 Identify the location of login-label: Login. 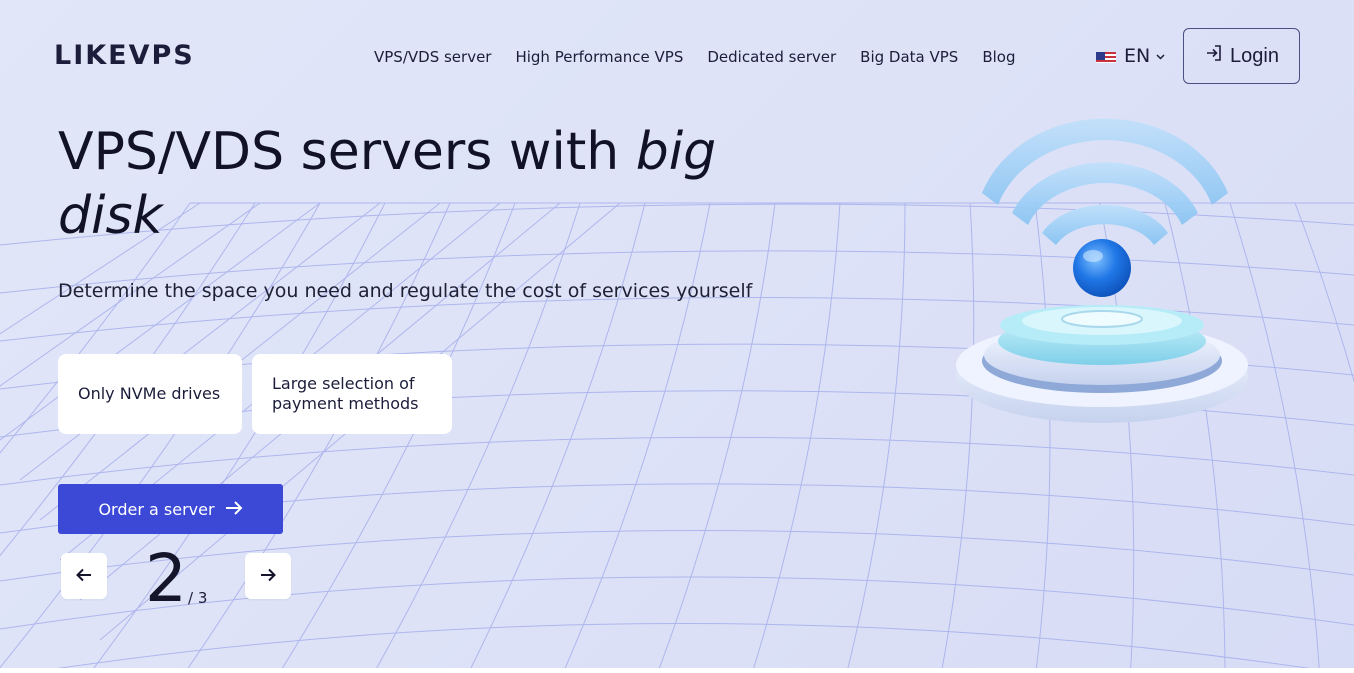
(1254, 55).